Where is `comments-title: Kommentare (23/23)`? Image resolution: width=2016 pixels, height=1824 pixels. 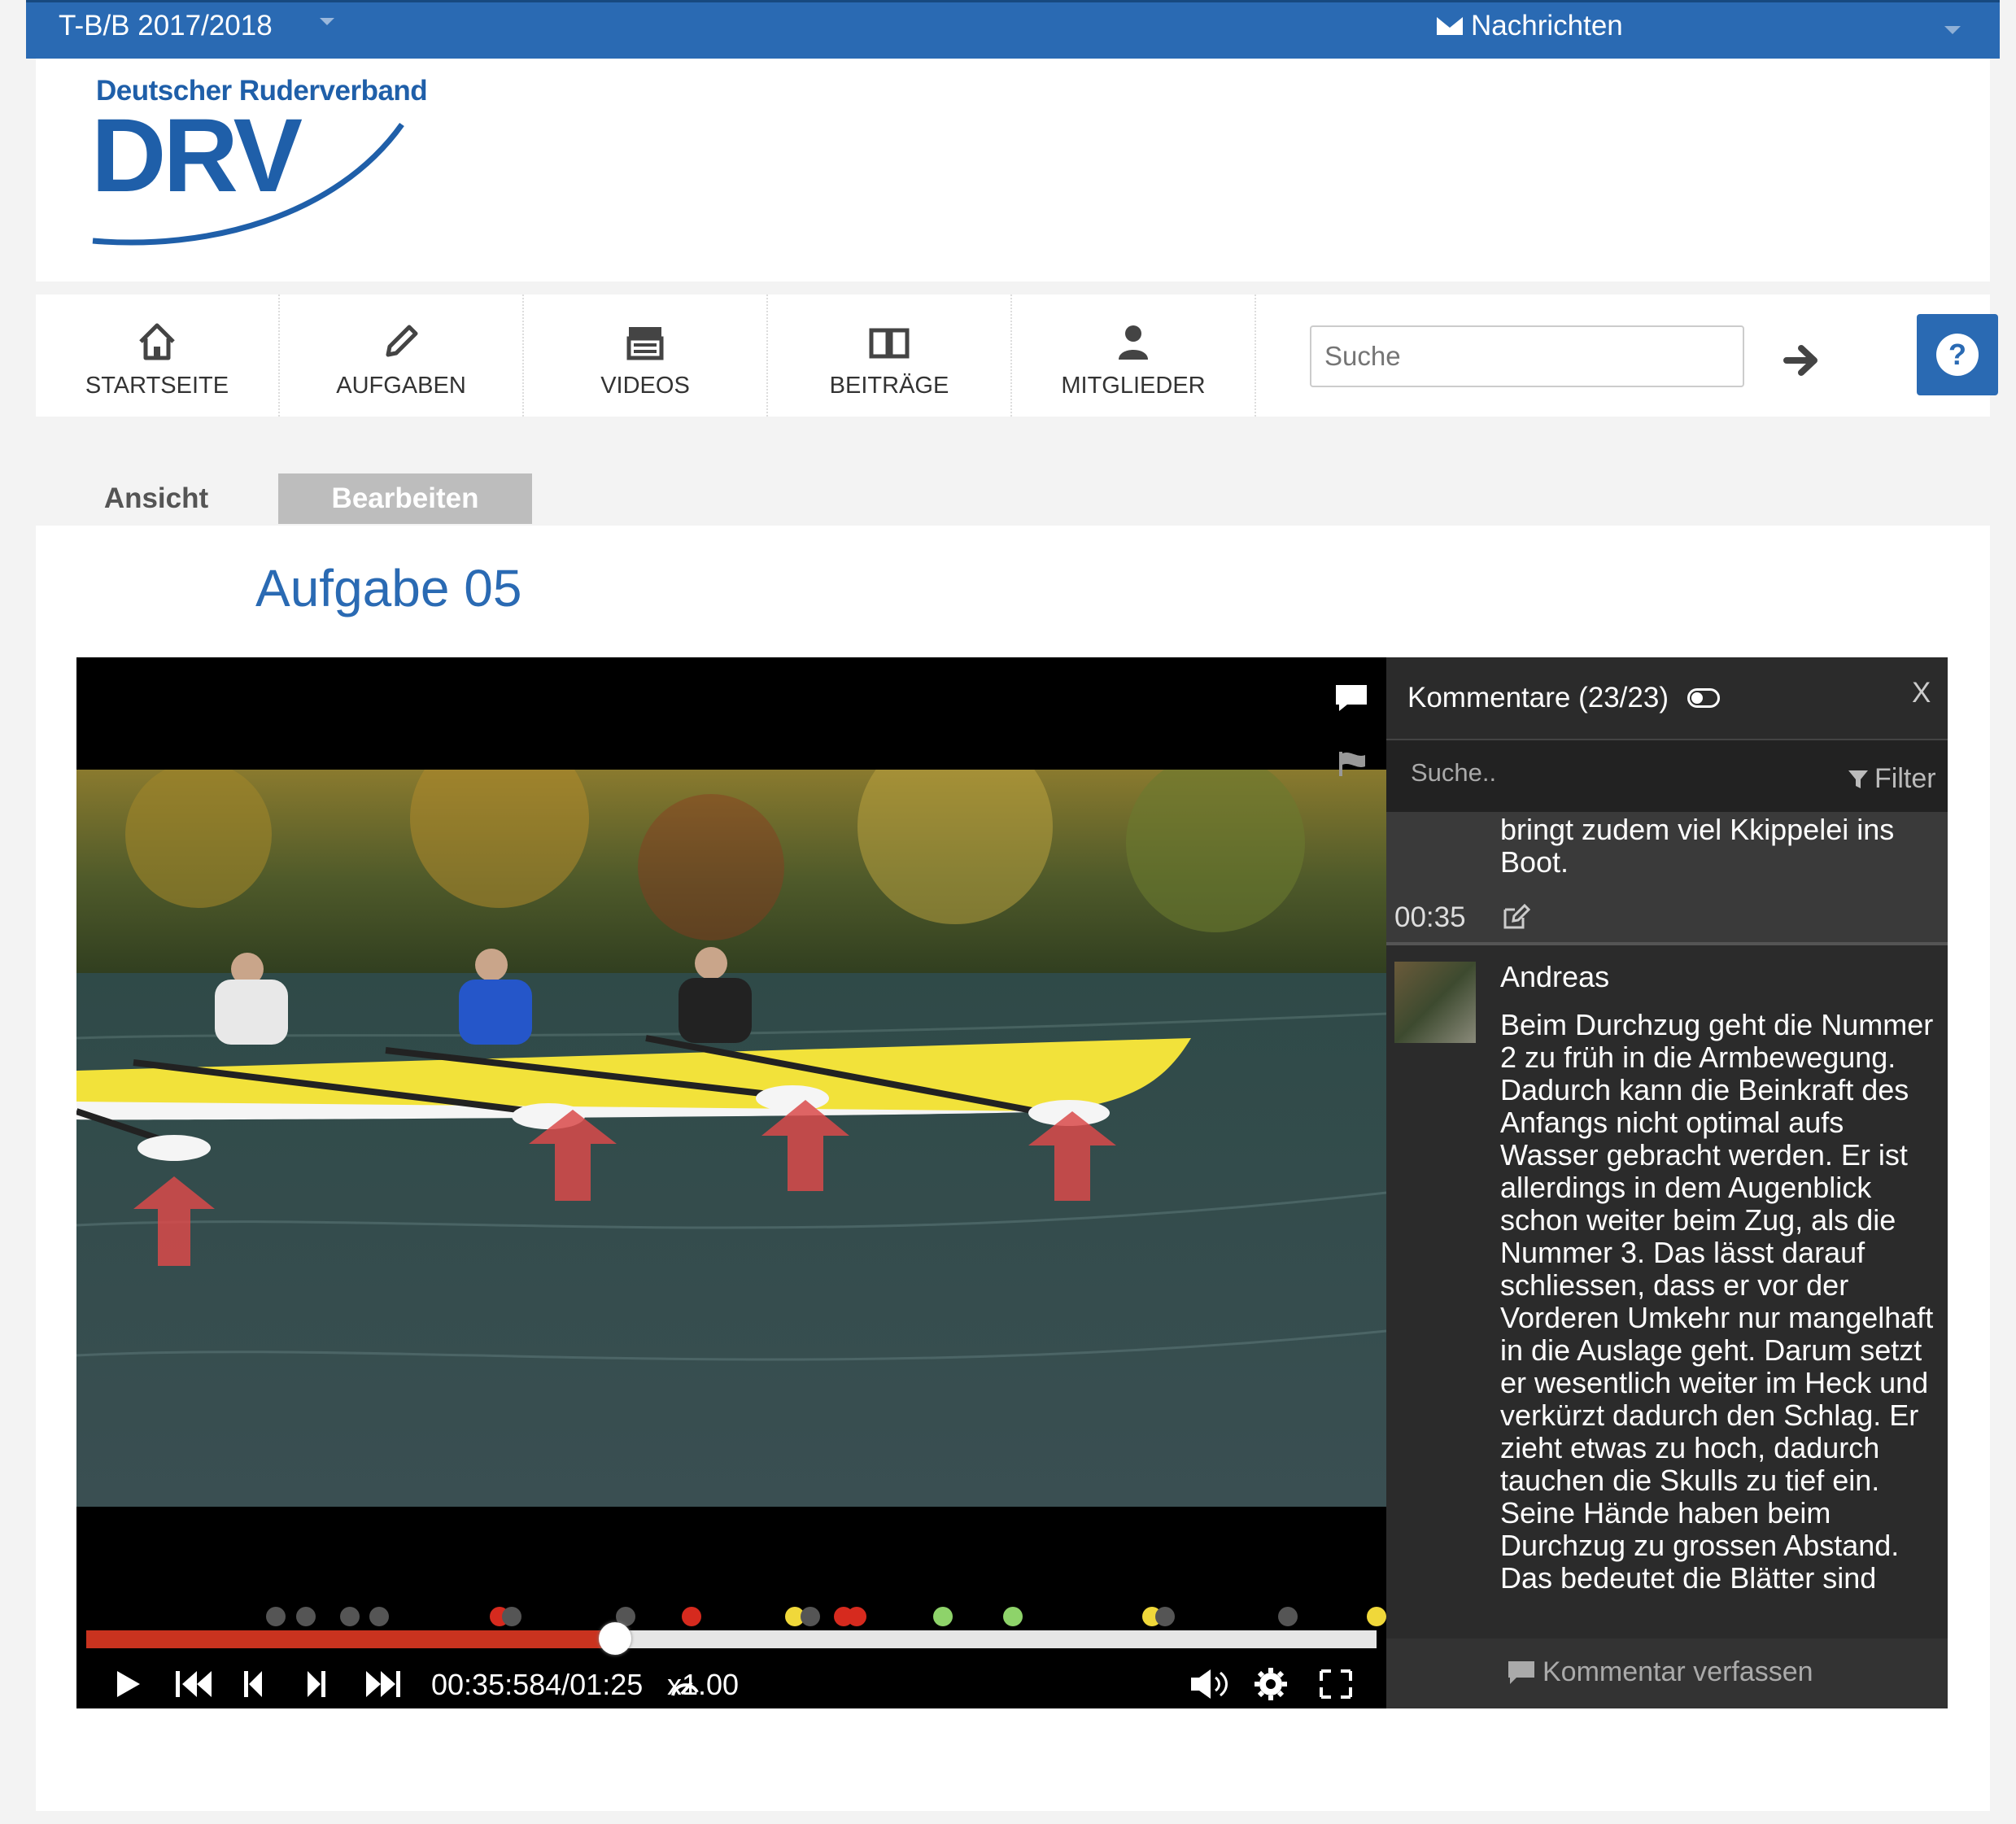 comments-title: Kommentare (23/23) is located at coordinates (1538, 697).